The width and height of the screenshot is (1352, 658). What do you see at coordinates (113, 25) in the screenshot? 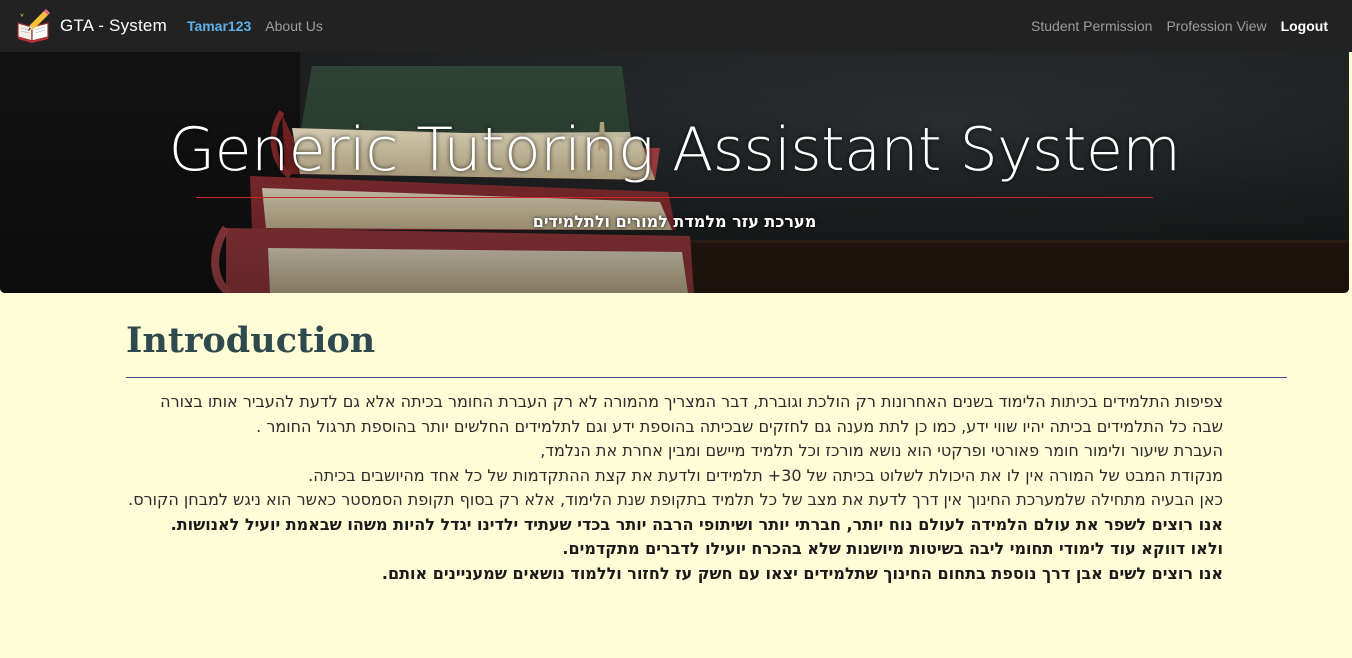
I see `brand-name: GTA - System` at bounding box center [113, 25].